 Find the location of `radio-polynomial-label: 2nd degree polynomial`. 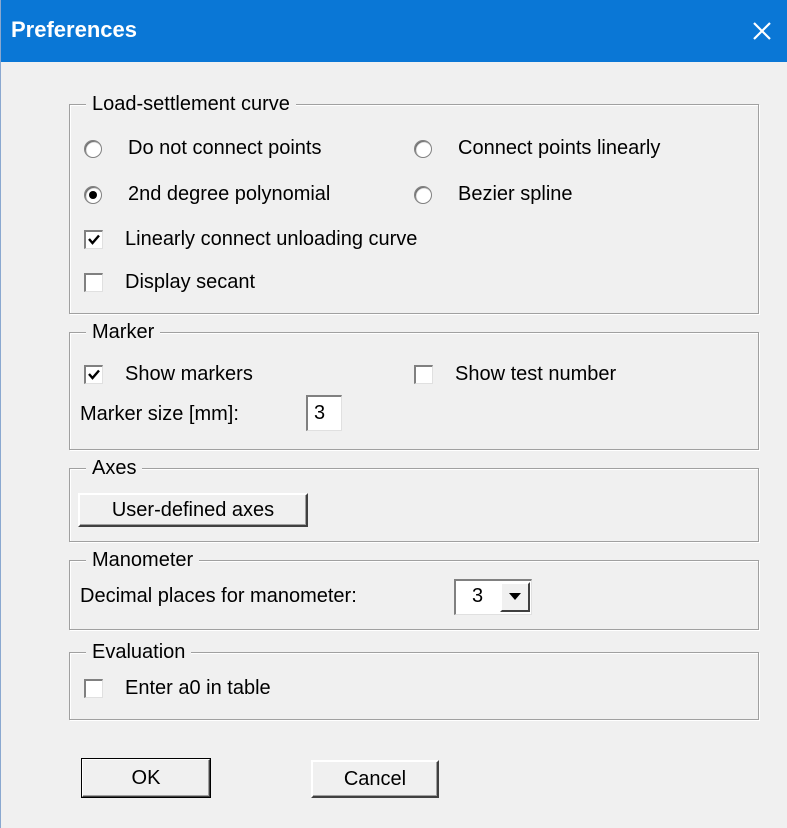

radio-polynomial-label: 2nd degree polynomial is located at coordinates (229, 194).